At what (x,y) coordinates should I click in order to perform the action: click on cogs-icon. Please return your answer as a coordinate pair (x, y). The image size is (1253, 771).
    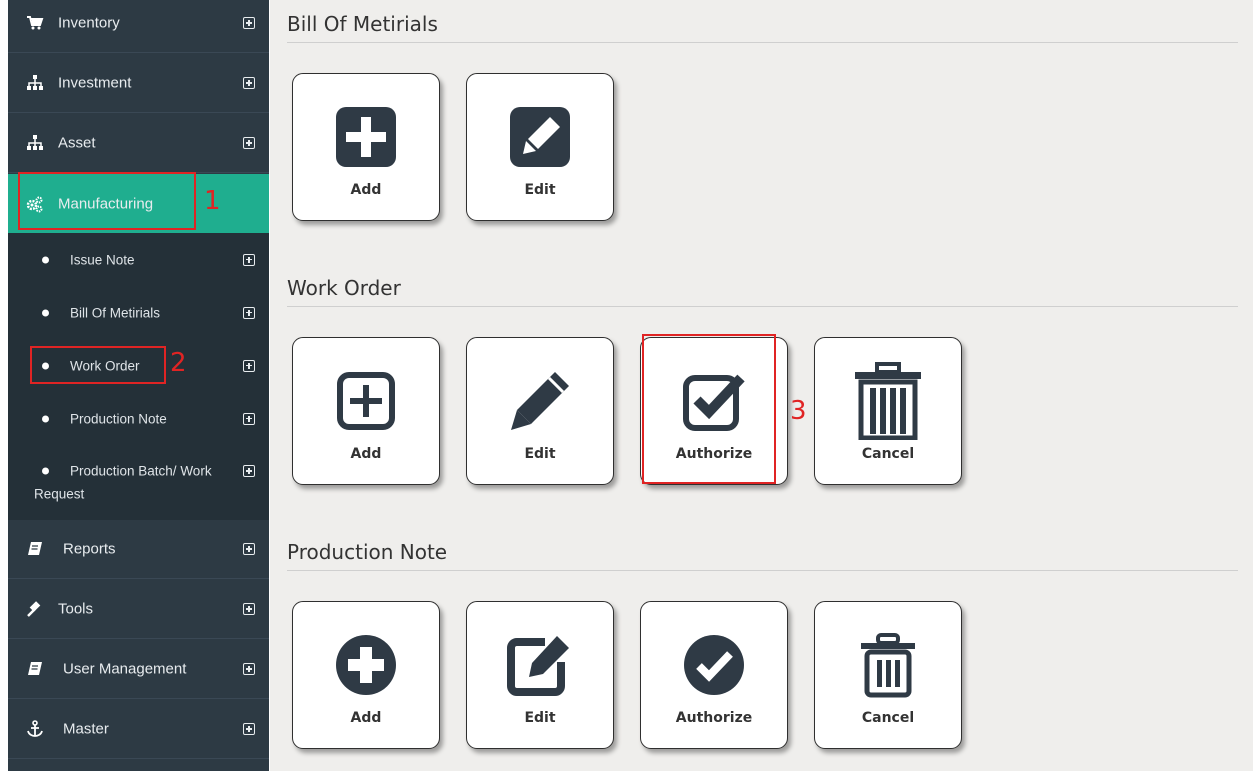
    Looking at the image, I should click on (35, 204).